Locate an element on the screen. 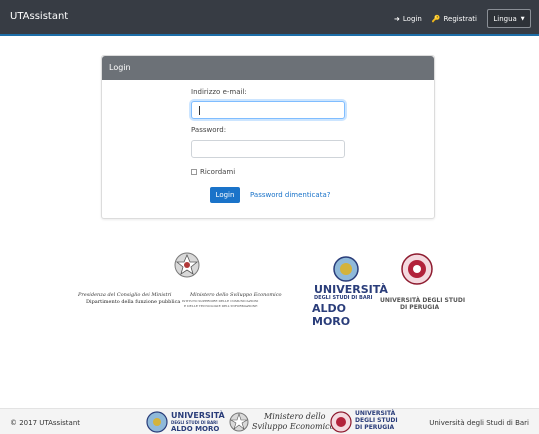 This screenshot has height=434, width=539. footer-uniba-seal-icon is located at coordinates (157, 422).